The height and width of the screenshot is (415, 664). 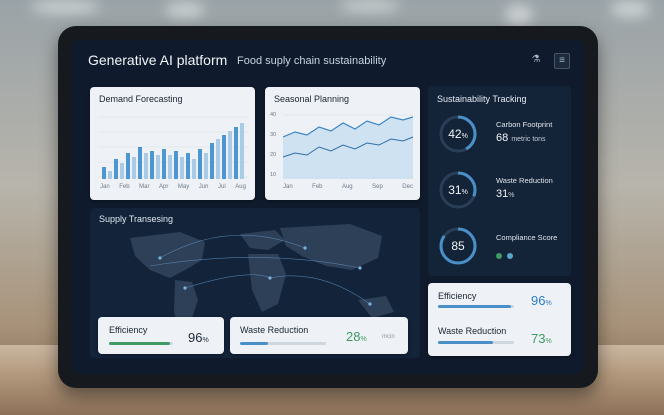 I want to click on app-subtitle: Food suply chain sustainability, so click(x=312, y=61).